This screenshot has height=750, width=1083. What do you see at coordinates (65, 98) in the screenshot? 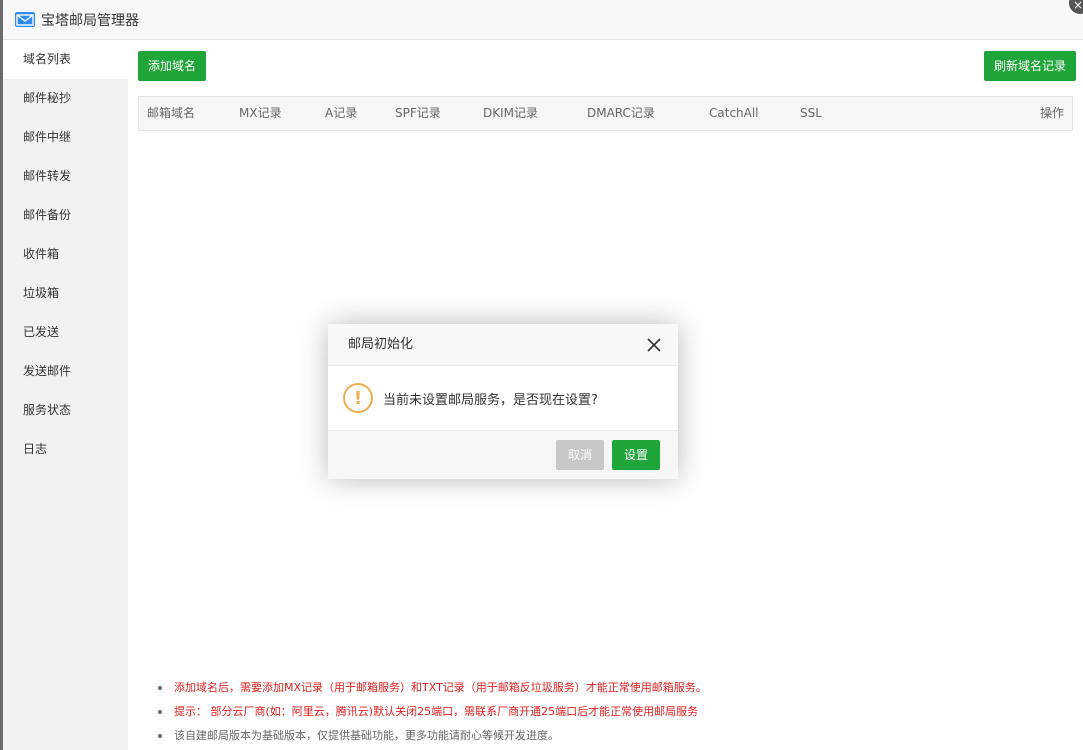
I see `sidebar-item-mail-bcc: 邮件秘抄` at bounding box center [65, 98].